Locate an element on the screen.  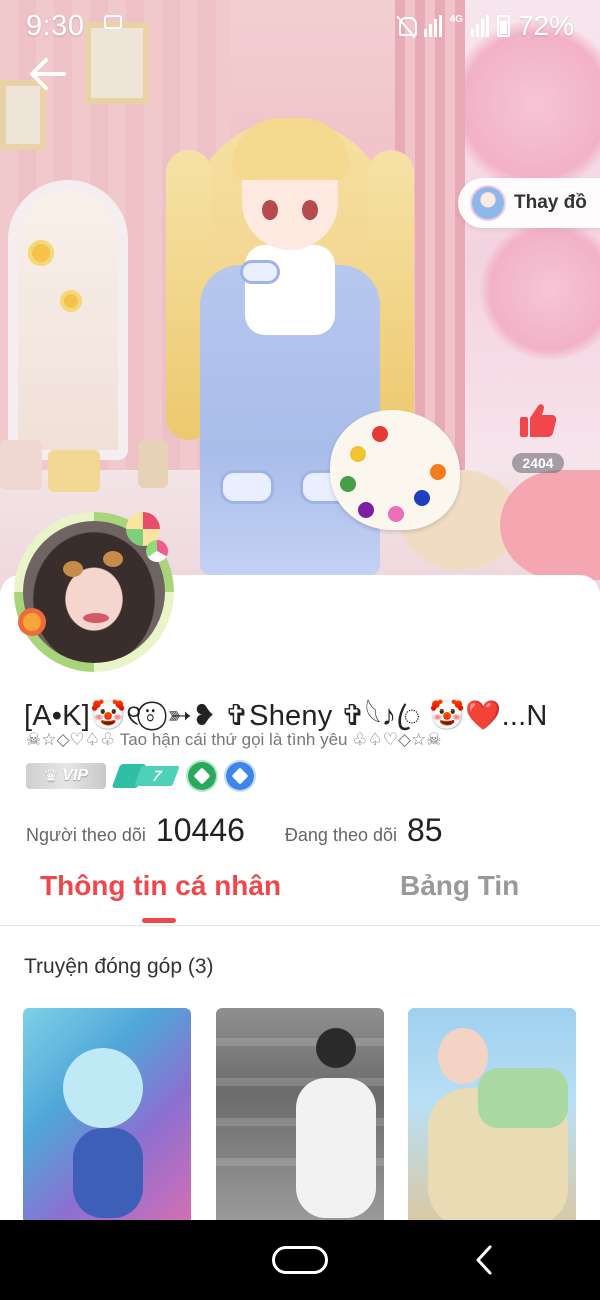
battery-percent: 72% is located at coordinates (545, 25).